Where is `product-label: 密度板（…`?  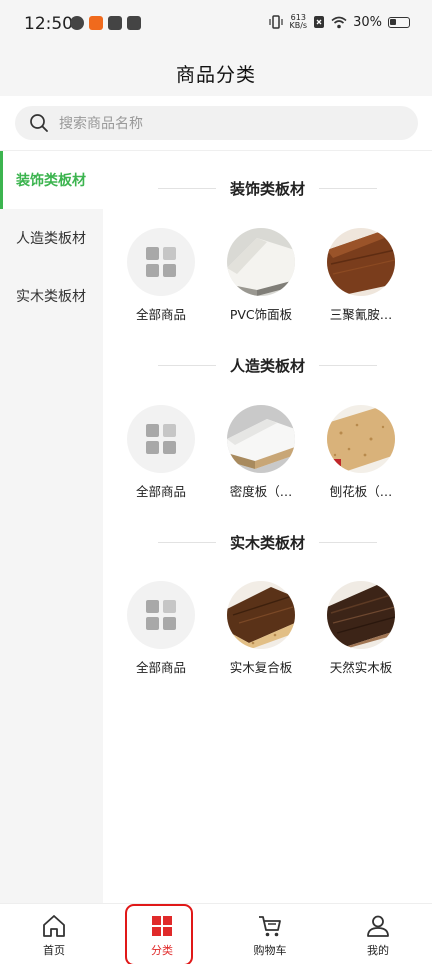
product-label: 密度板（… is located at coordinates (261, 491).